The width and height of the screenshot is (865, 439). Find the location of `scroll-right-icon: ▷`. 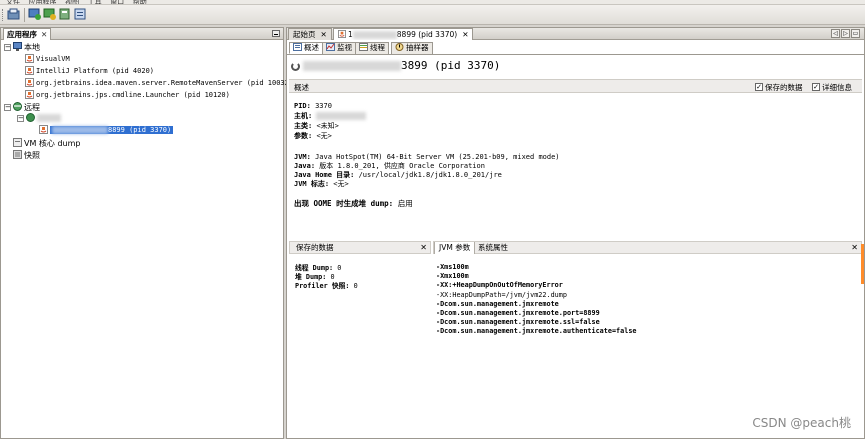

scroll-right-icon: ▷ is located at coordinates (845, 33).